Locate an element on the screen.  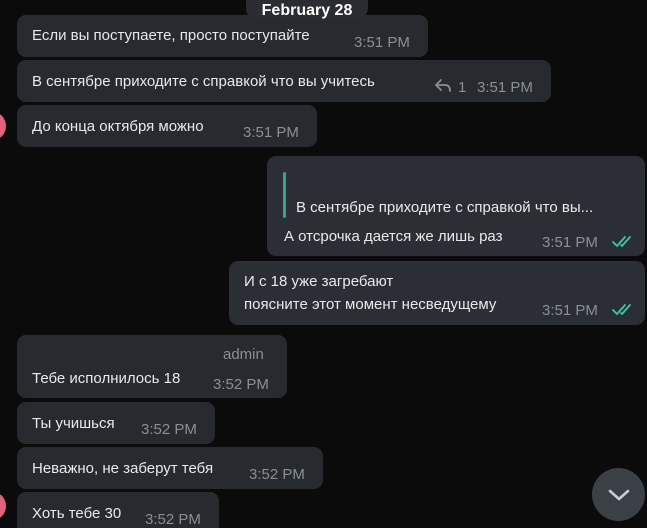
message-text: А отсрочка дается же лишь раз is located at coordinates (393, 236).